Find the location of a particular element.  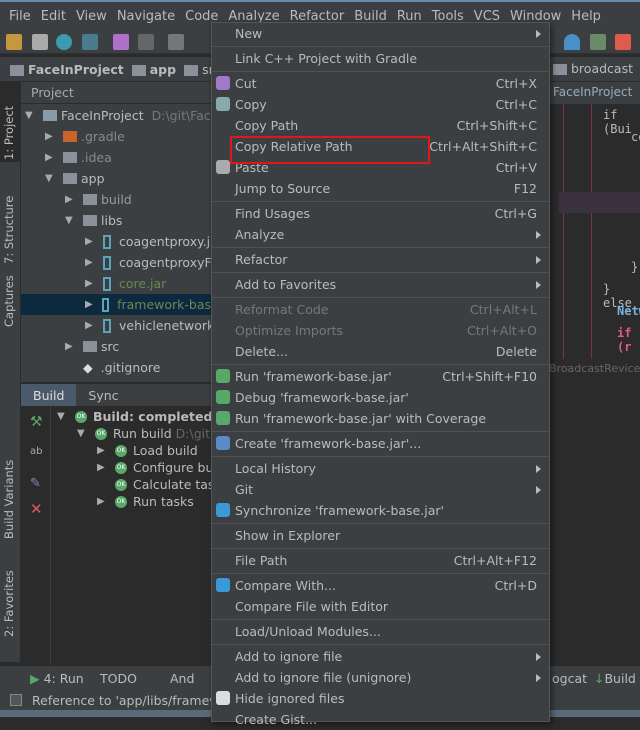

sync-icon is located at coordinates (64, 42).